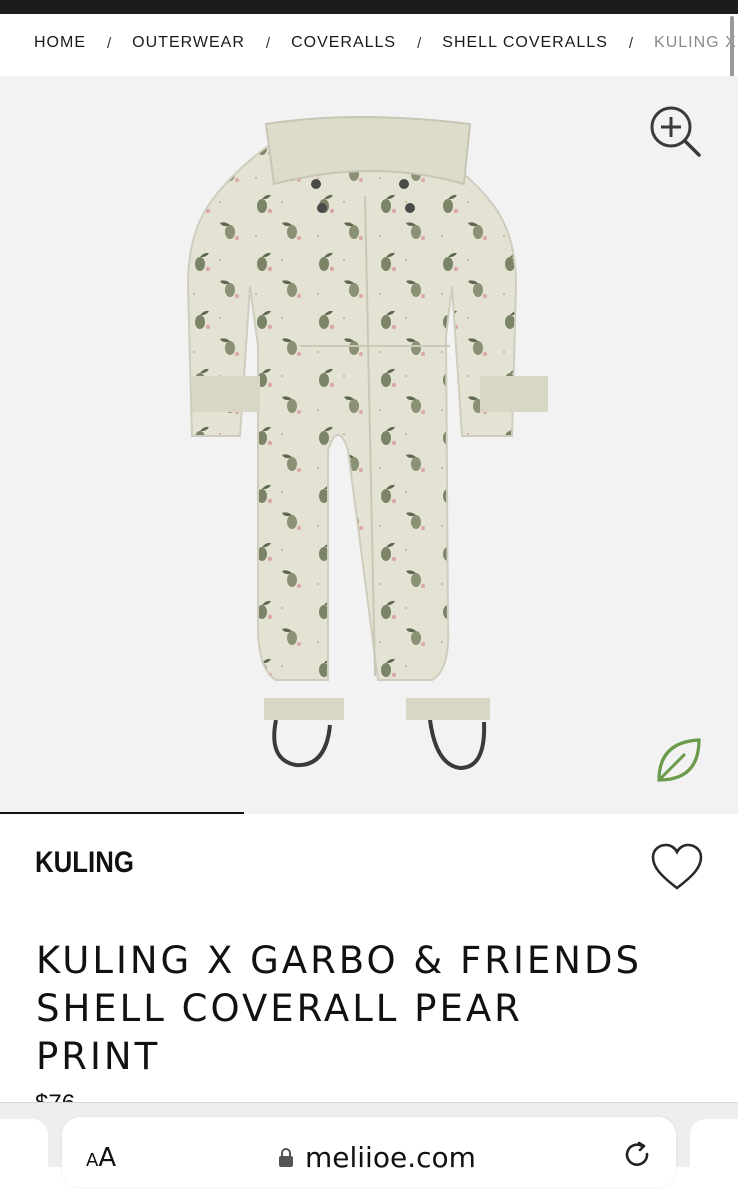  What do you see at coordinates (122, 813) in the screenshot?
I see `gallery-progress-fill` at bounding box center [122, 813].